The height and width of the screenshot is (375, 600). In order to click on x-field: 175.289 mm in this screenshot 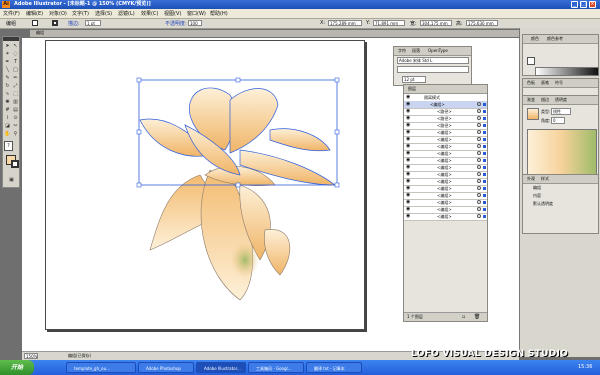, I will do `click(345, 23)`.